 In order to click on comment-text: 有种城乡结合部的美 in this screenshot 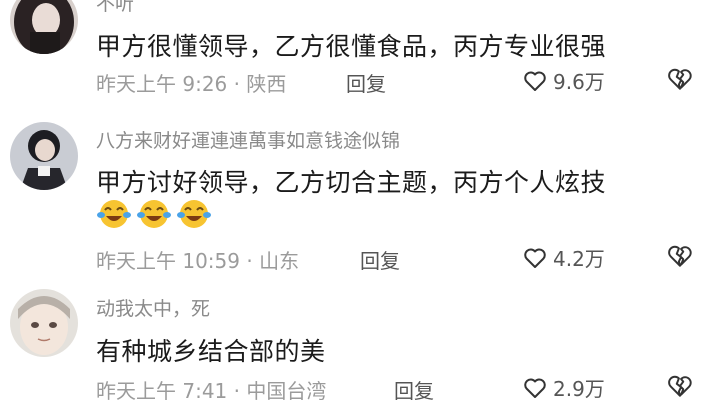, I will do `click(211, 351)`.